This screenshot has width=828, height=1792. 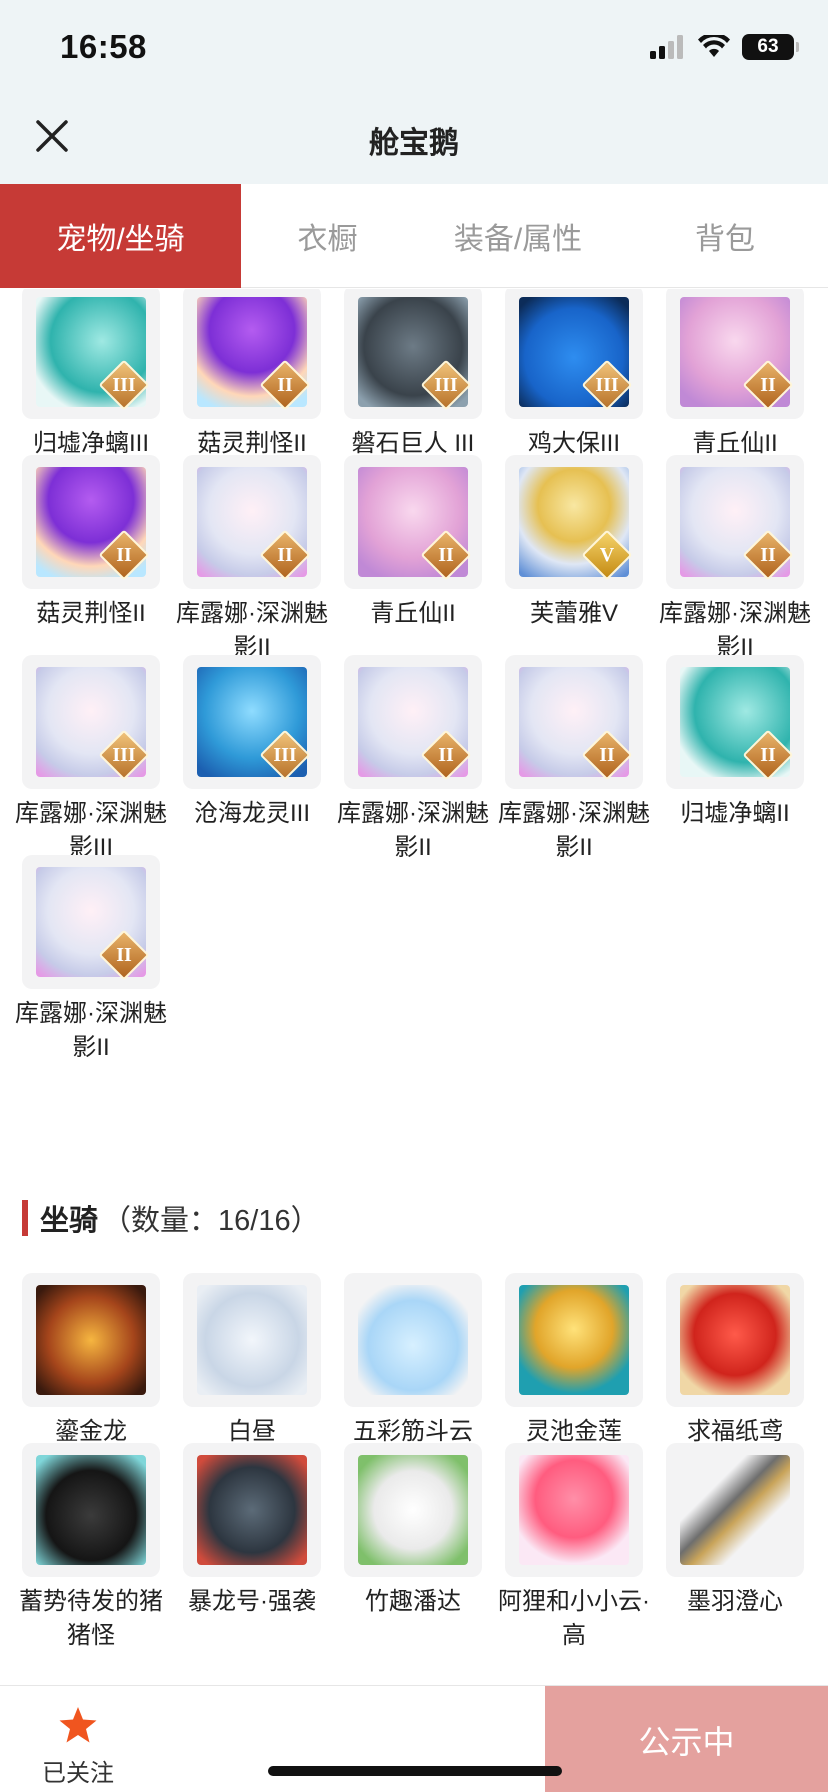 What do you see at coordinates (25, 1218) in the screenshot?
I see `section-accent-bar` at bounding box center [25, 1218].